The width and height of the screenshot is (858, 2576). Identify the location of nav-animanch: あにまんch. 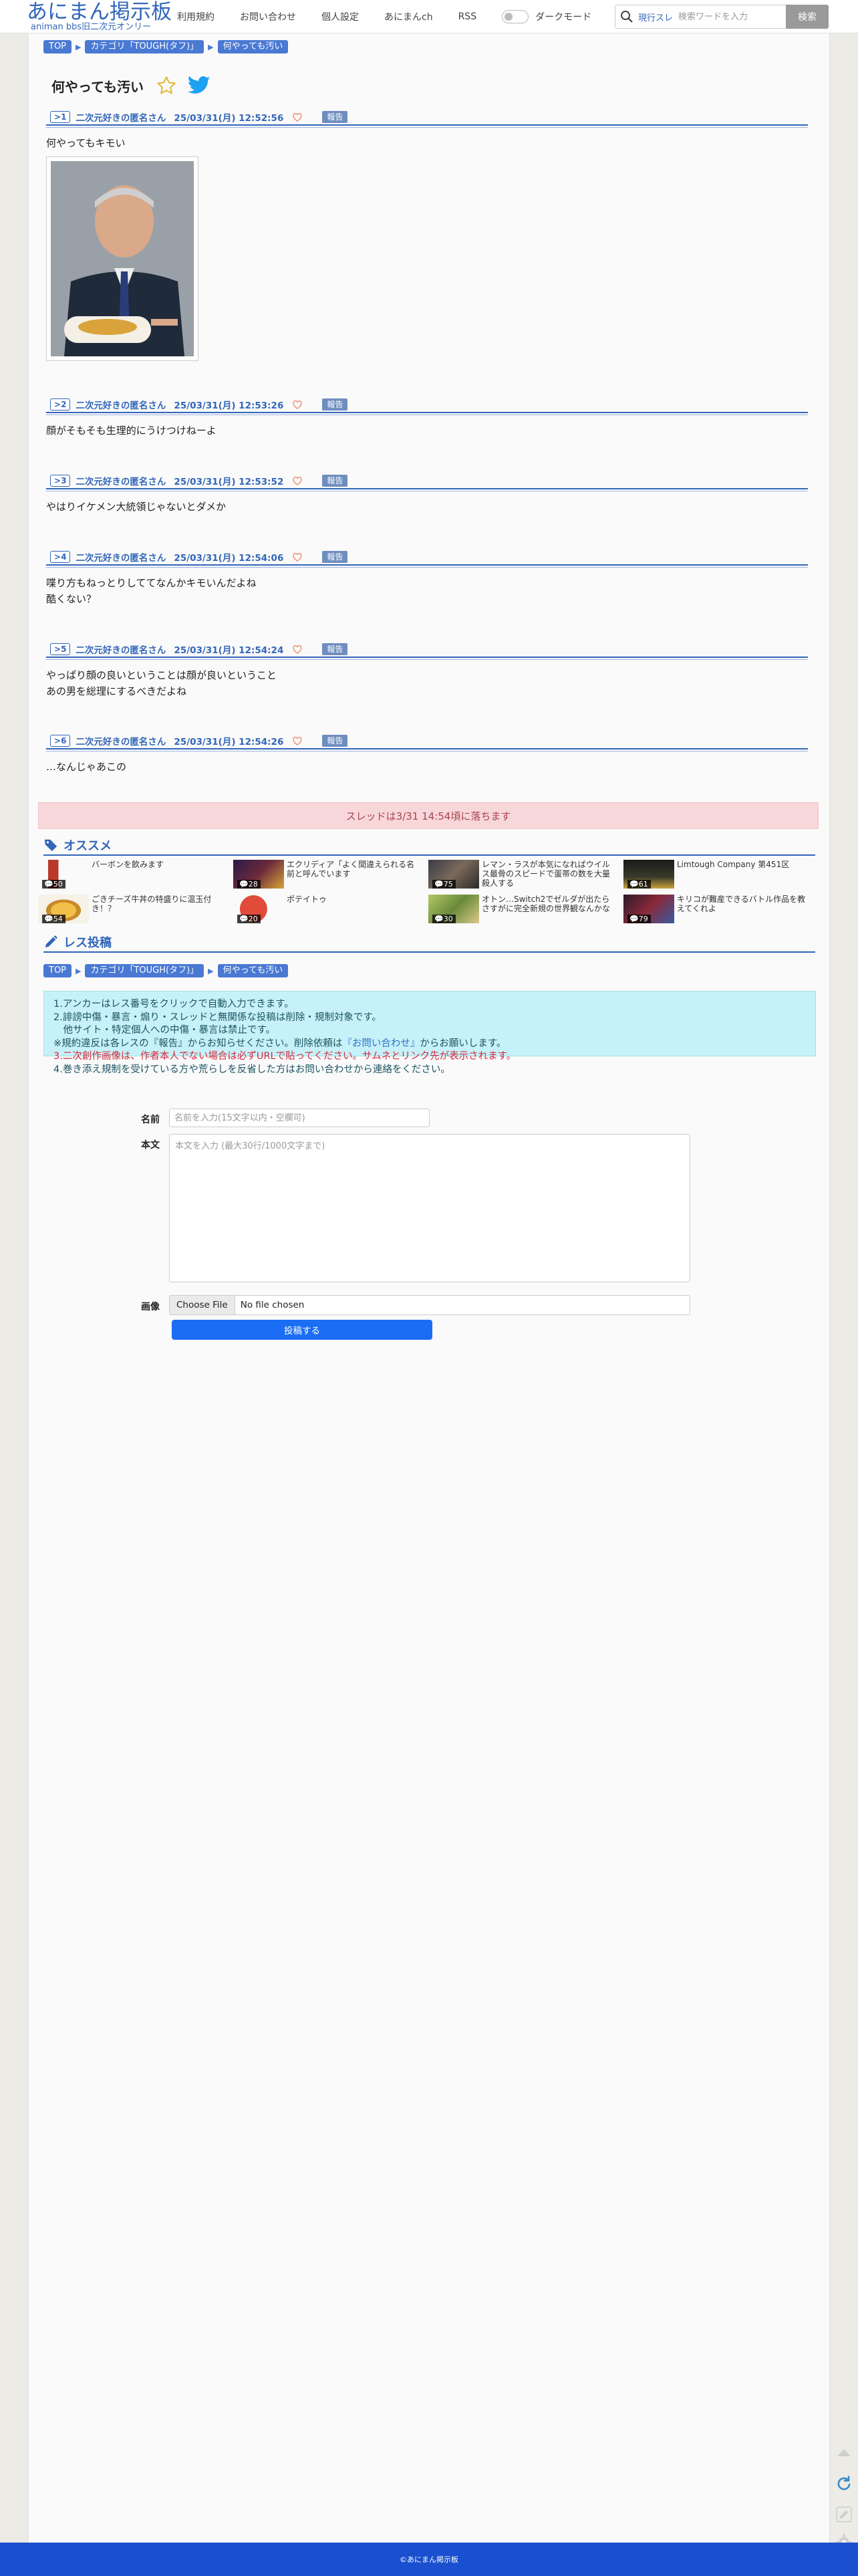
(408, 16).